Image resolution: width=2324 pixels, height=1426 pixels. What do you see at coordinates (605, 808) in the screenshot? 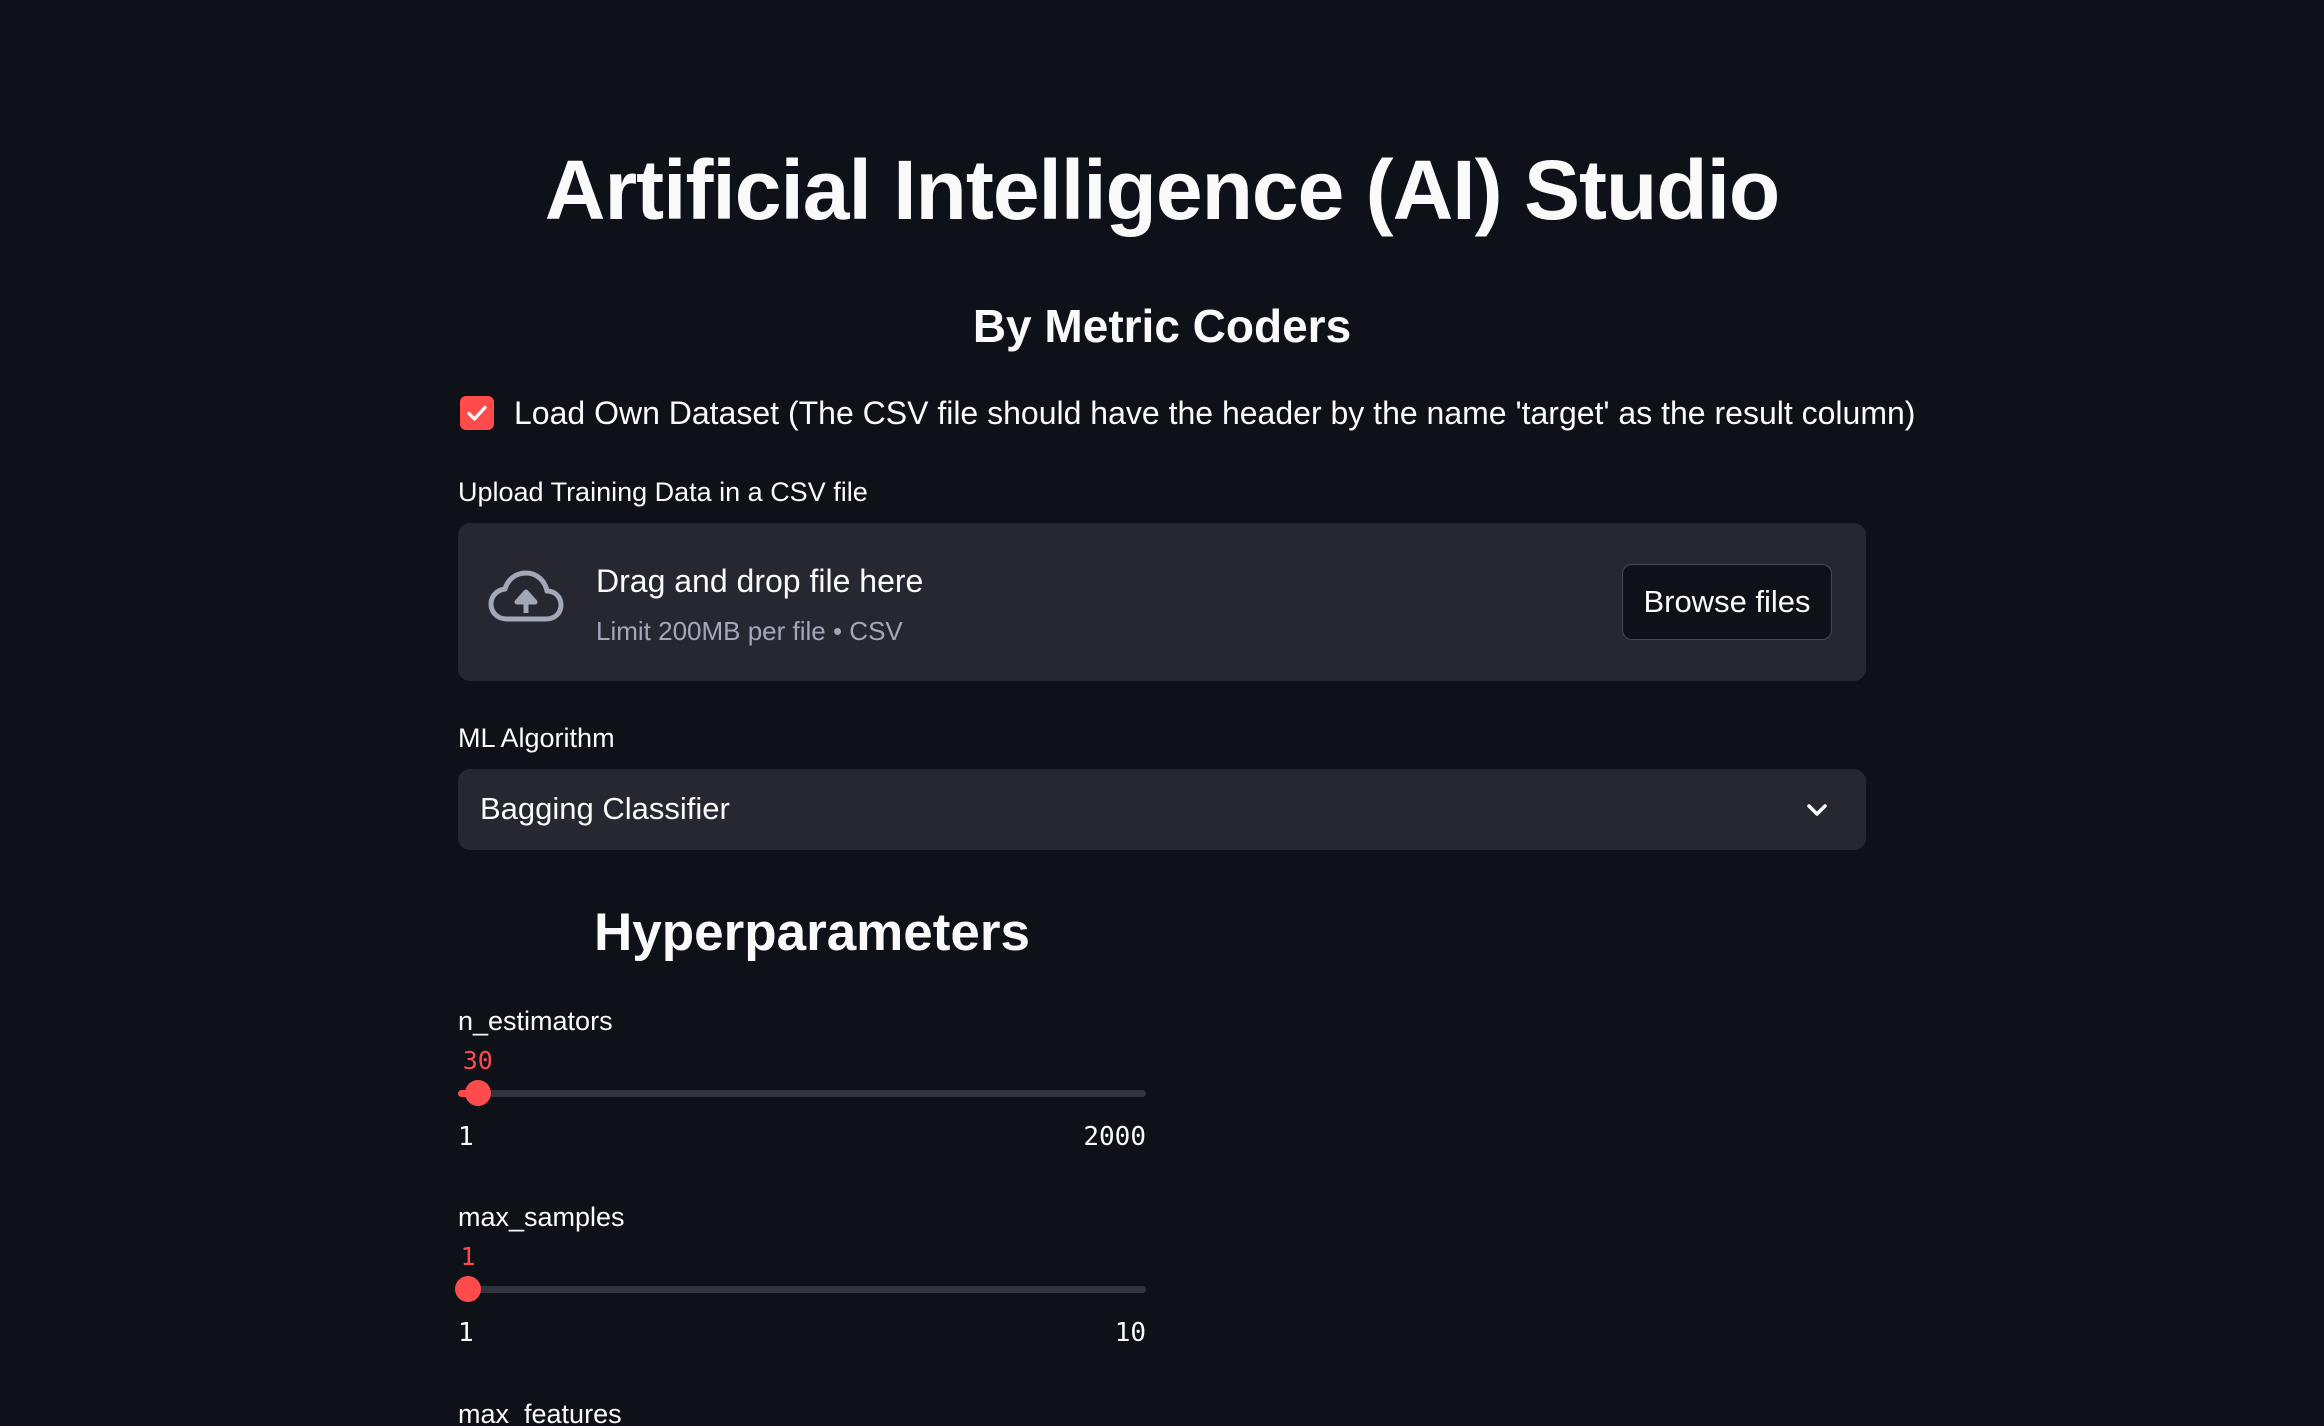
I see `algorithm-selected-value: Bagging Classifier` at bounding box center [605, 808].